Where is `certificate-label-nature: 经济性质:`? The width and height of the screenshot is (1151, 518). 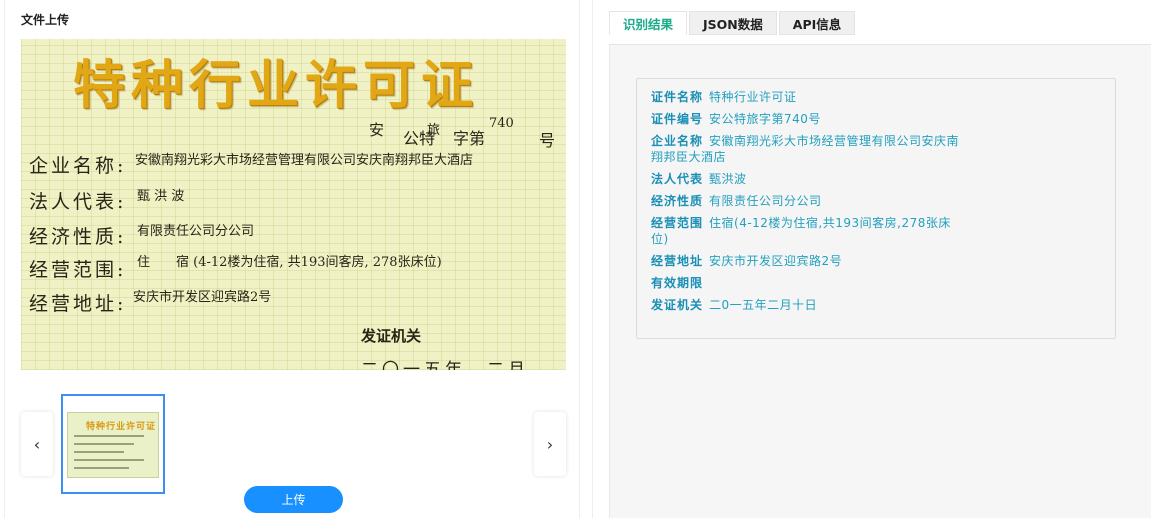 certificate-label-nature: 经济性质: is located at coordinates (78, 237).